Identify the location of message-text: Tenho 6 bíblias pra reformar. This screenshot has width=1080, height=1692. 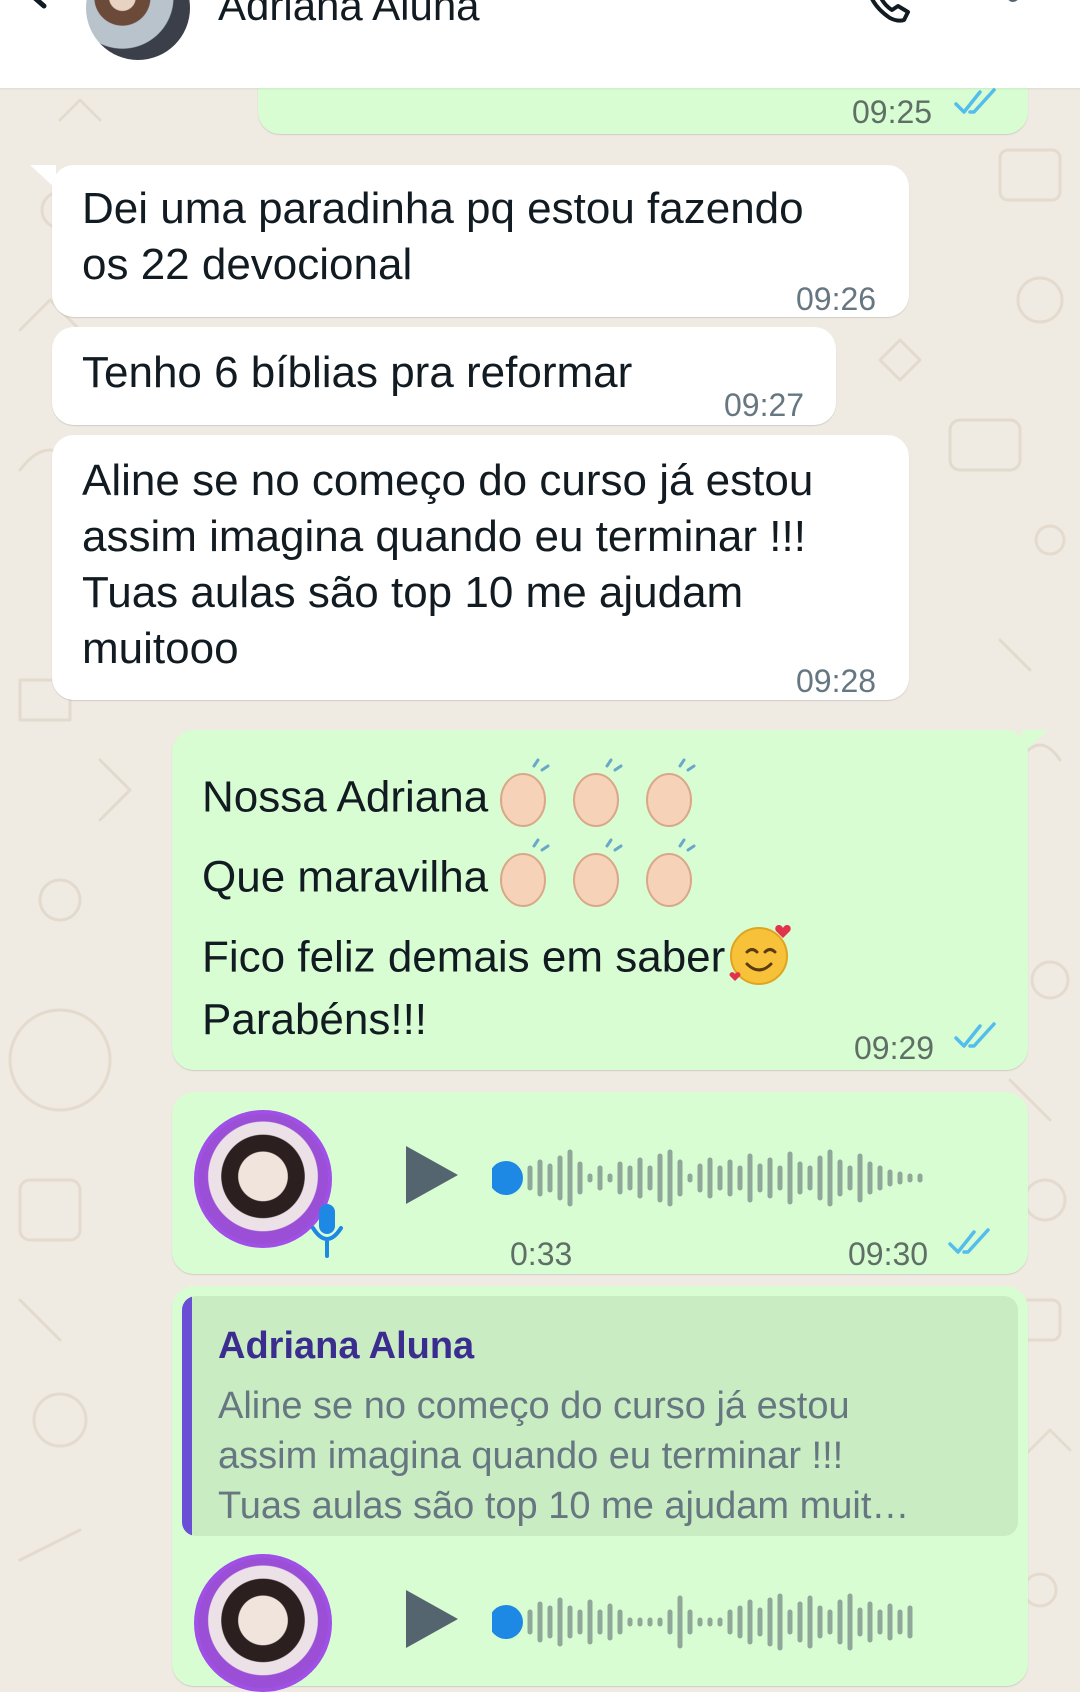
(357, 372).